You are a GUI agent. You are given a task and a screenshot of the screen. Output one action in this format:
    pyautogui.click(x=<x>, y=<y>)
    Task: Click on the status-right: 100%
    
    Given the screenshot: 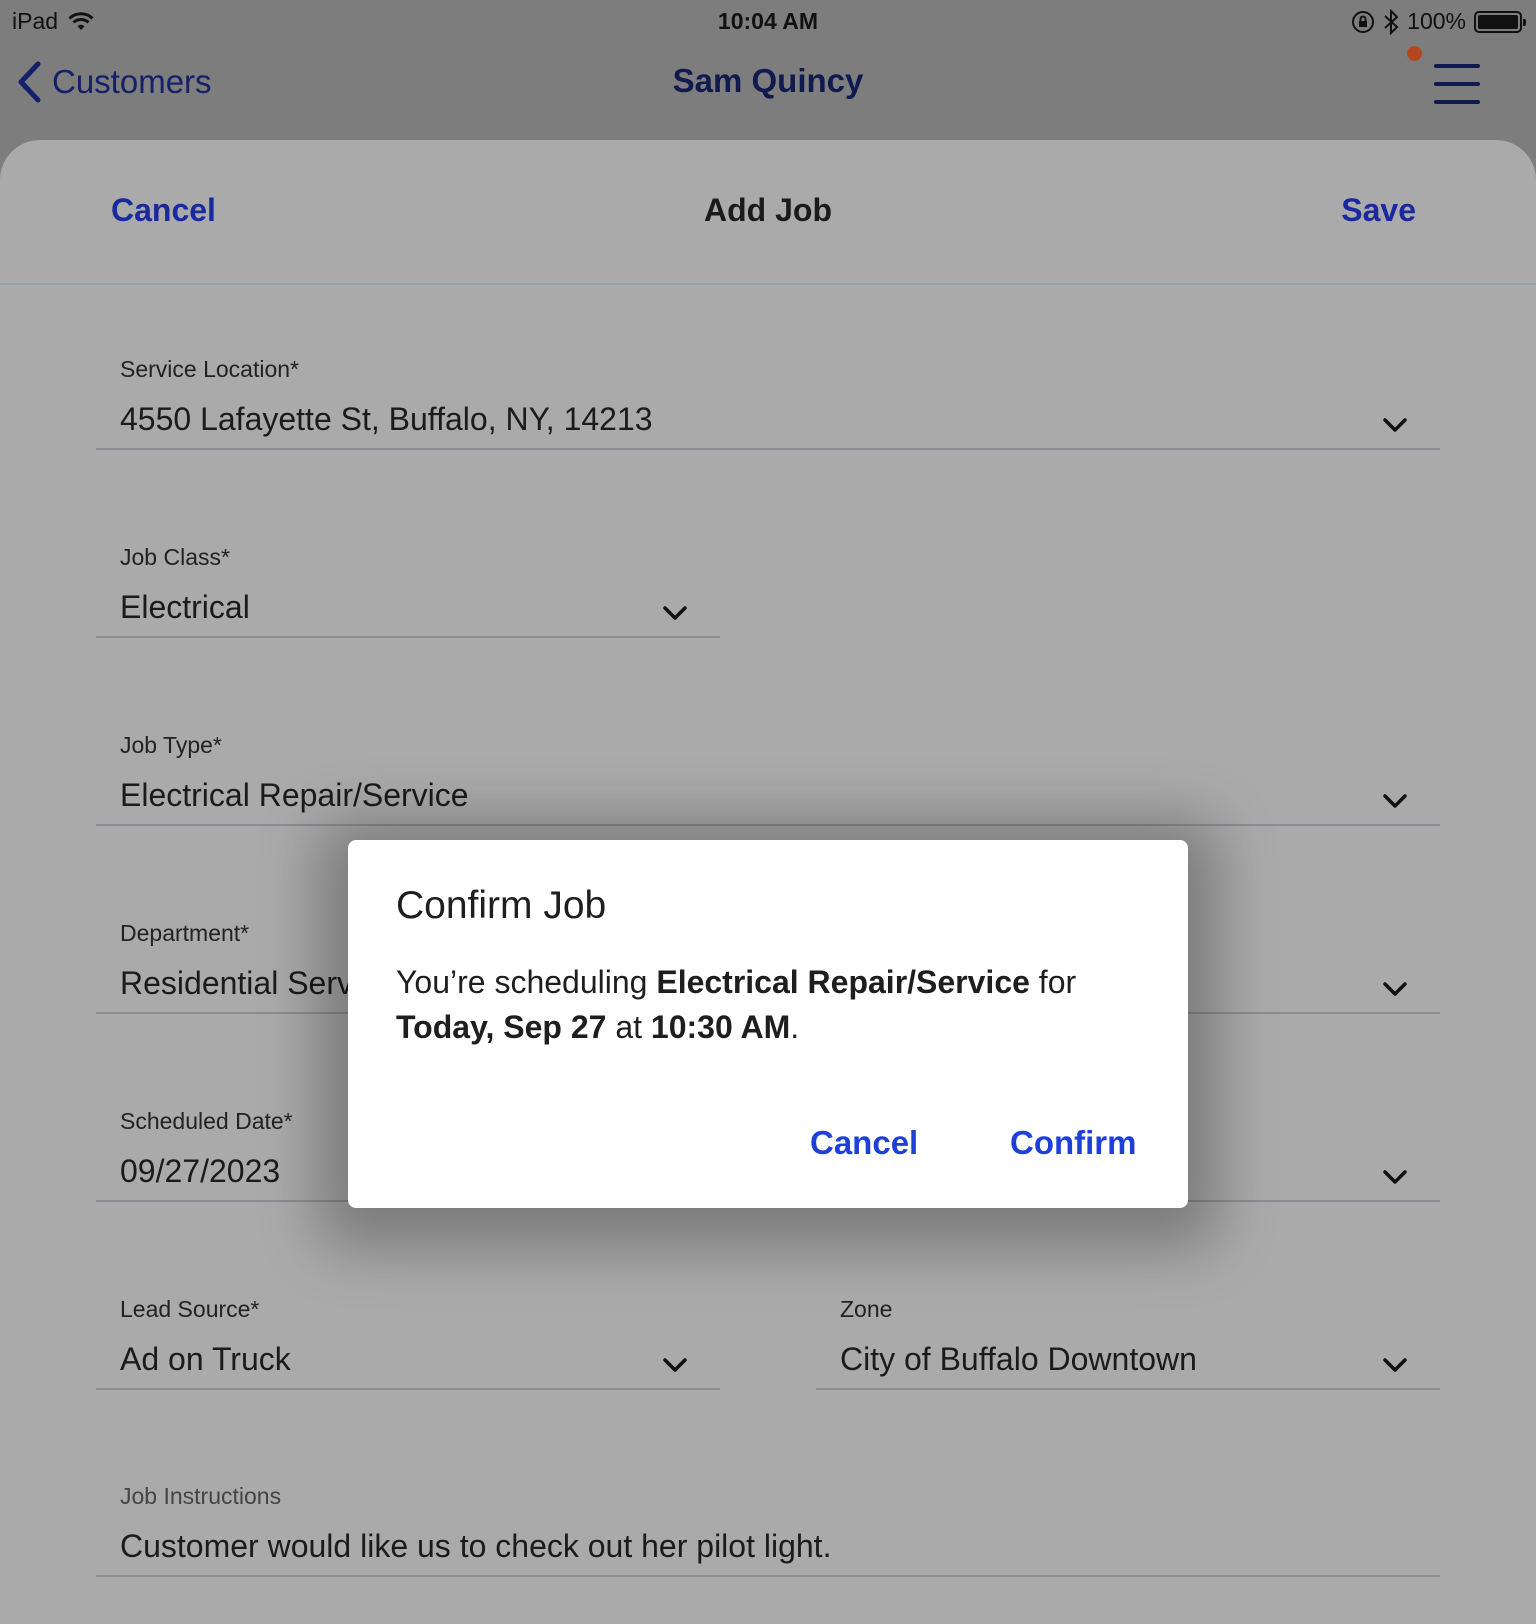 What is the action you would take?
    pyautogui.click(x=1438, y=21)
    